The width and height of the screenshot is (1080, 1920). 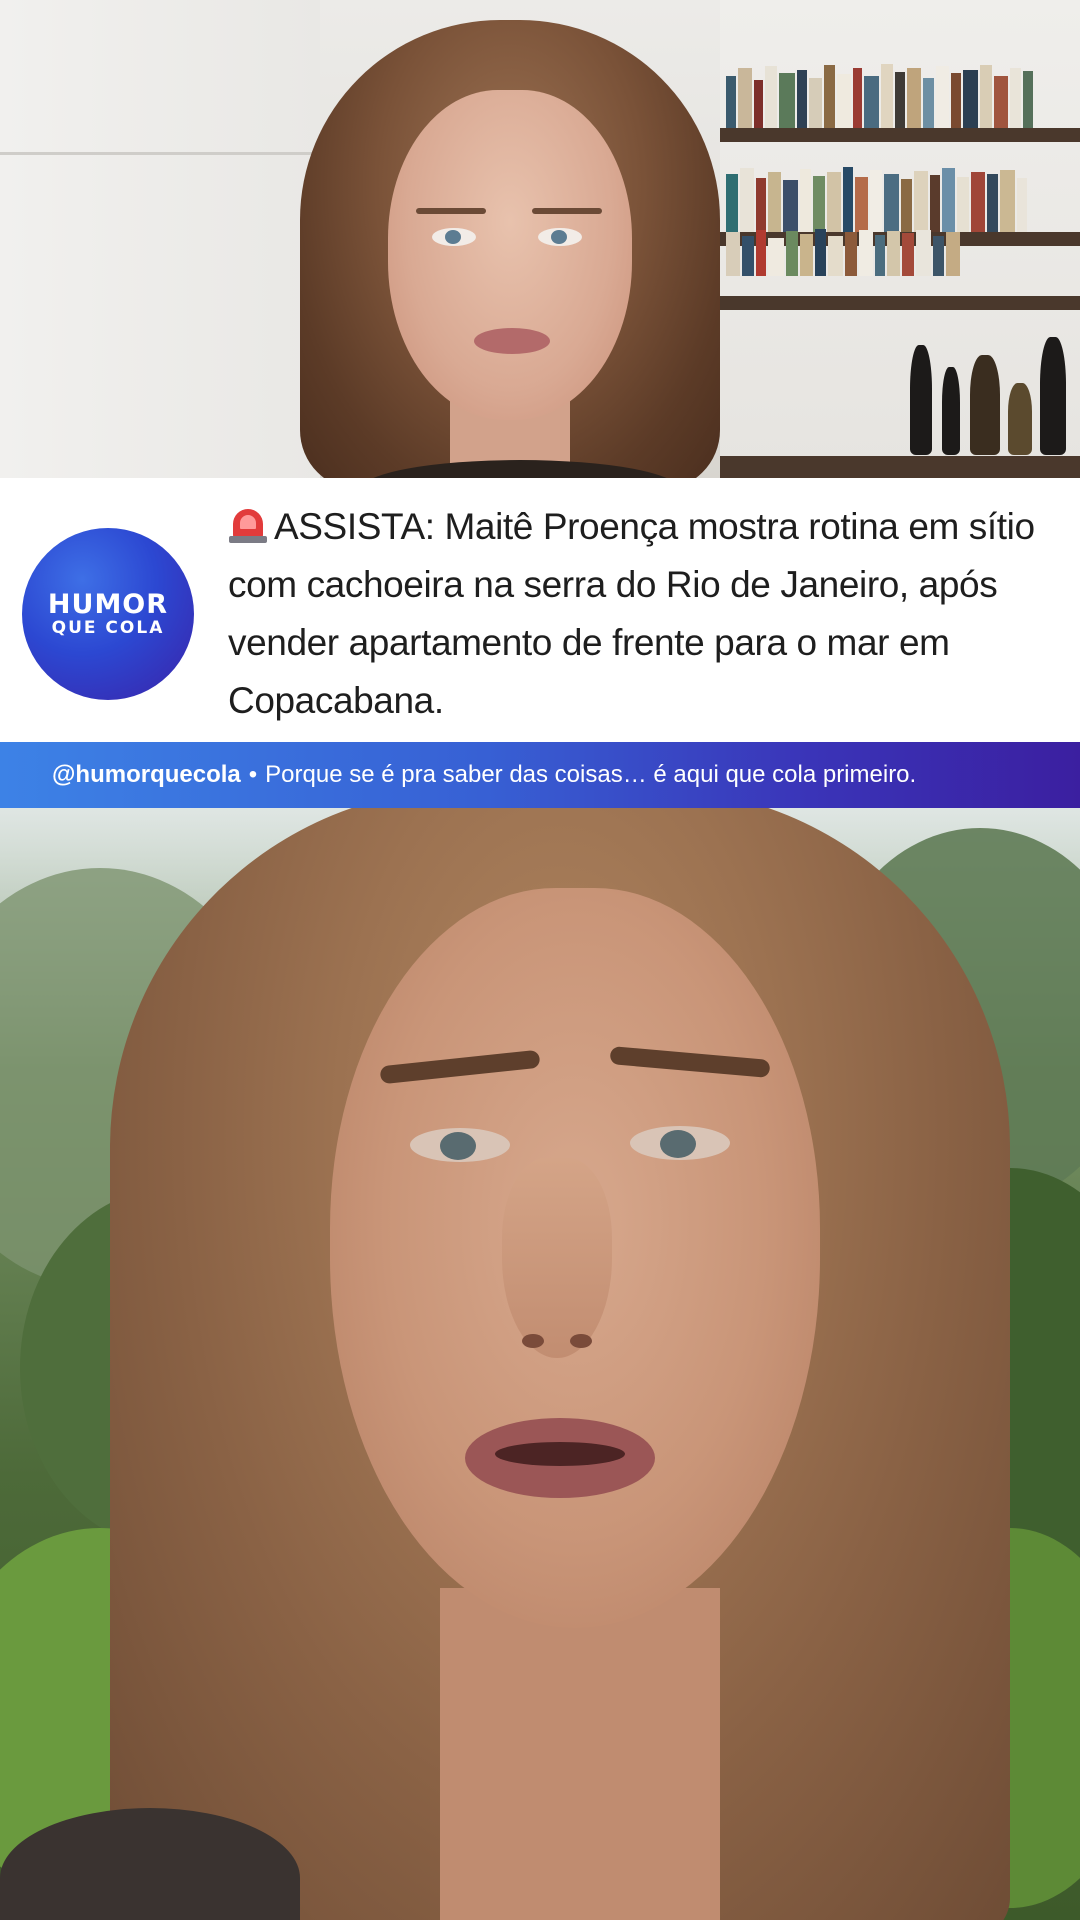 I want to click on account-handle: @humorquecola, so click(x=146, y=775).